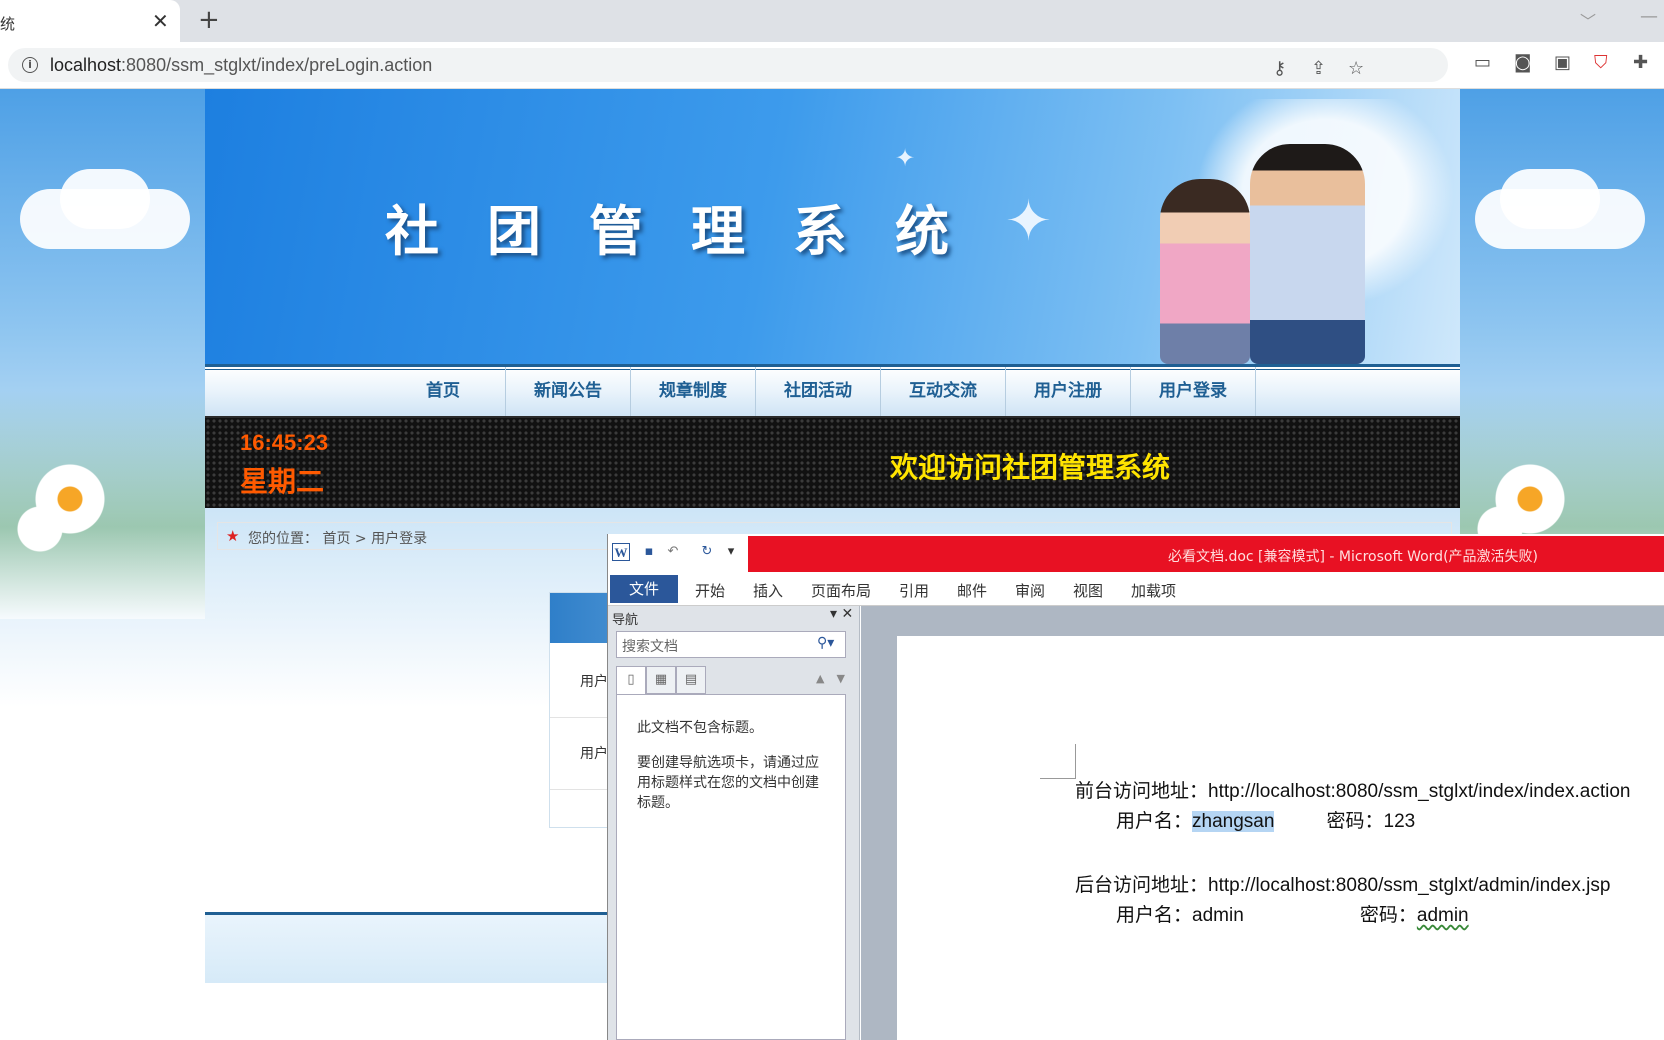 The width and height of the screenshot is (1664, 1040). What do you see at coordinates (1442, 915) in the screenshot?
I see `password-value: admin` at bounding box center [1442, 915].